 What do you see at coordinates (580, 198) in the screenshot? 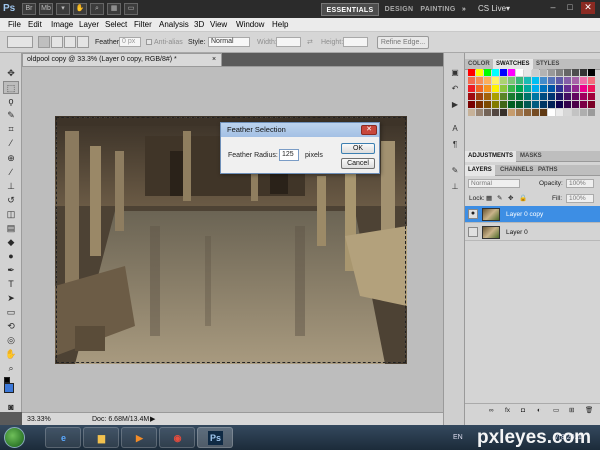
I see `fill-input: 100%` at bounding box center [580, 198].